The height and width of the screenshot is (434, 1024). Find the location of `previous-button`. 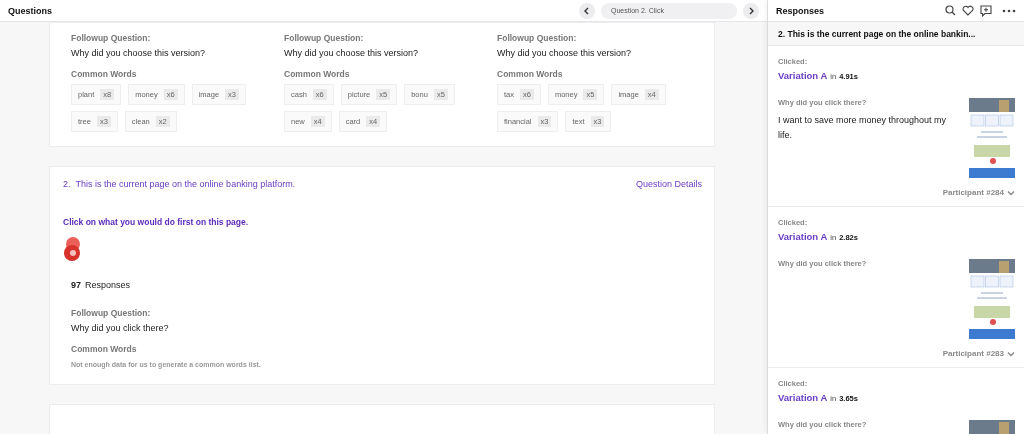

previous-button is located at coordinates (587, 10).